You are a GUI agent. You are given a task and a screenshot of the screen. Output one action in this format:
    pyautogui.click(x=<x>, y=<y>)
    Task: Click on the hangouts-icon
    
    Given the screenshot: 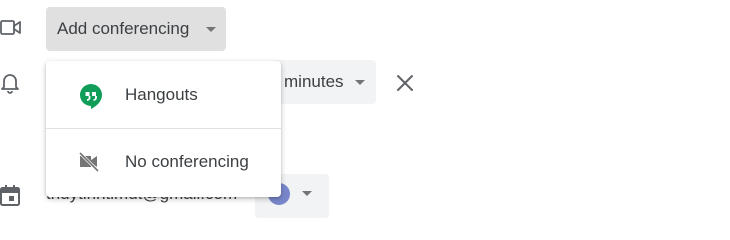 What is the action you would take?
    pyautogui.click(x=91, y=96)
    